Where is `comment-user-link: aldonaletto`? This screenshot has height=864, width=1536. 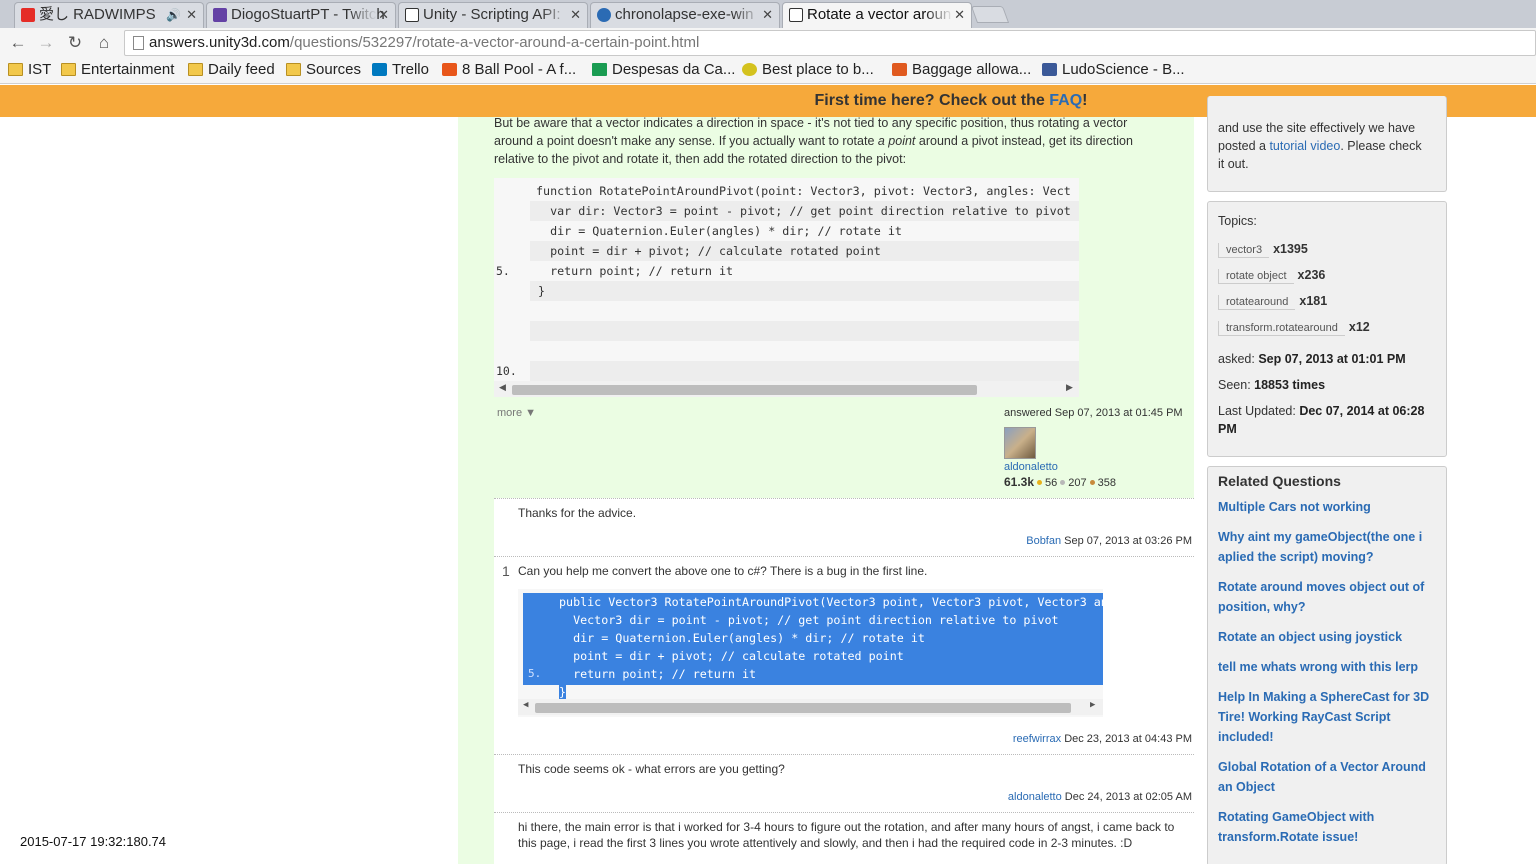
comment-user-link: aldonaletto is located at coordinates (1035, 797).